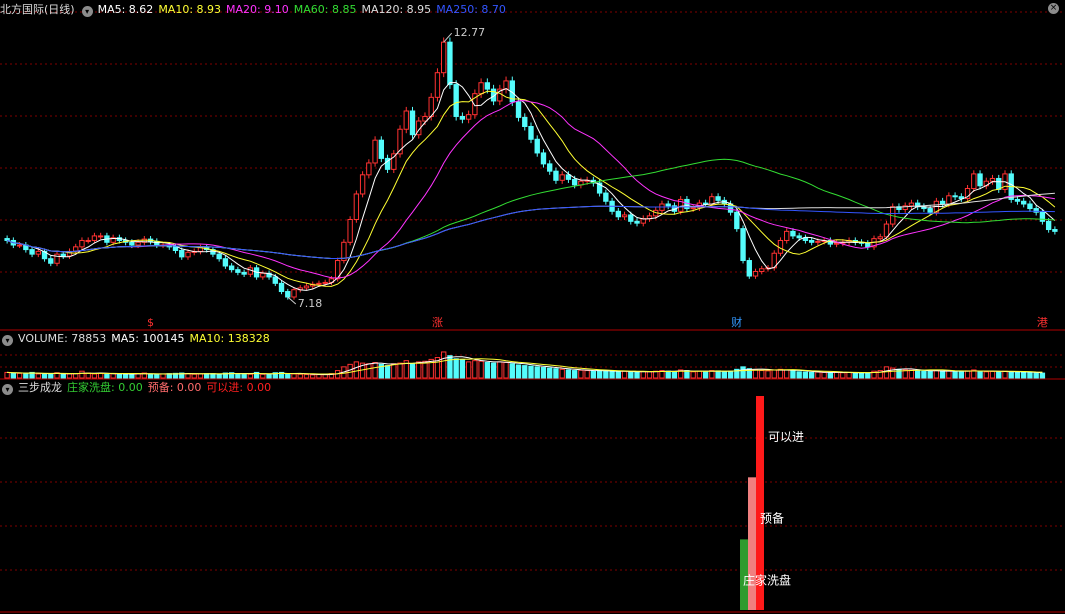 The image size is (1065, 614). What do you see at coordinates (1042, 322) in the screenshot?
I see `event-marker: 港` at bounding box center [1042, 322].